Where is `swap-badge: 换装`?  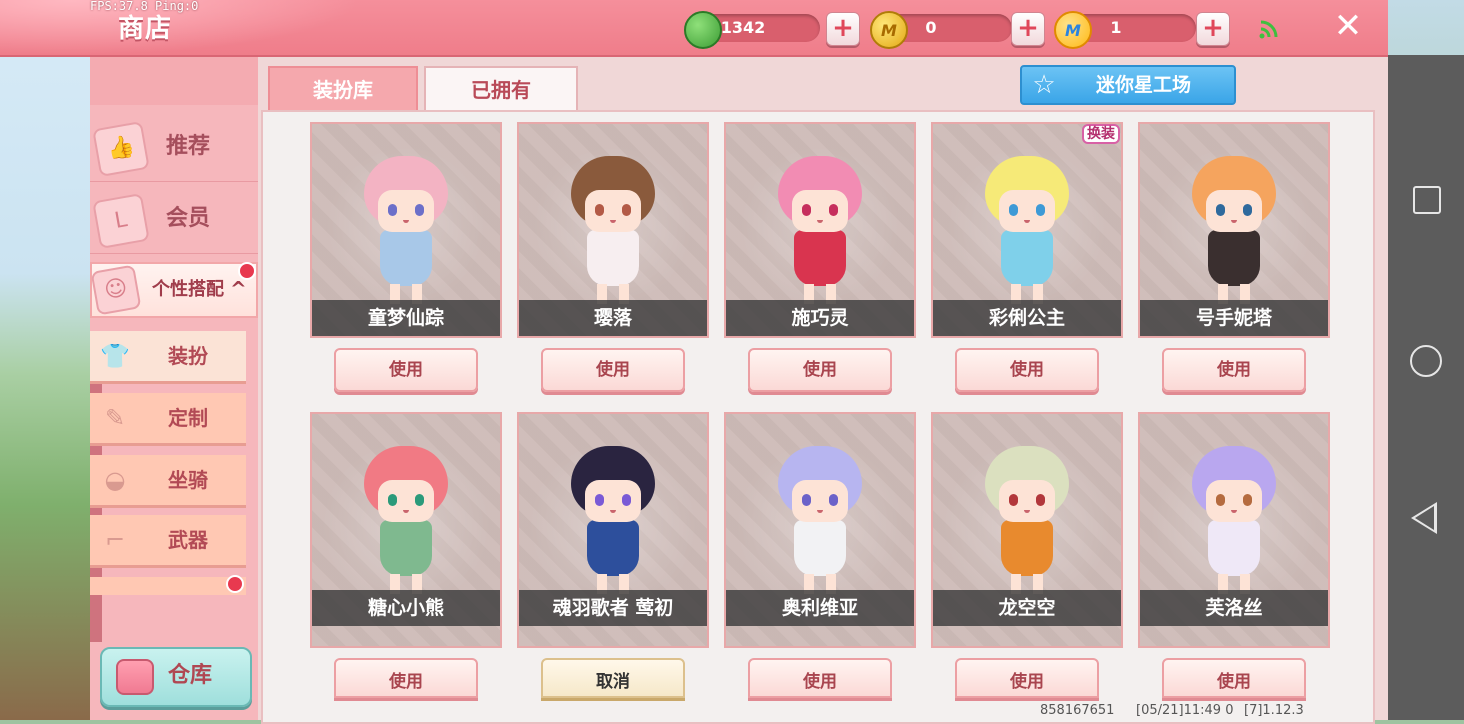
swap-badge: 换装 is located at coordinates (1101, 134).